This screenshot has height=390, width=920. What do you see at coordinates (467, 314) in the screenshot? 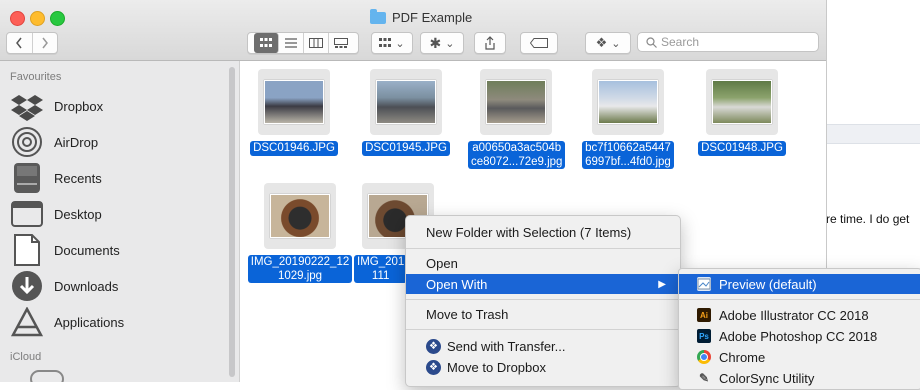
I see `menu-item-label: Move to Trash` at bounding box center [467, 314].